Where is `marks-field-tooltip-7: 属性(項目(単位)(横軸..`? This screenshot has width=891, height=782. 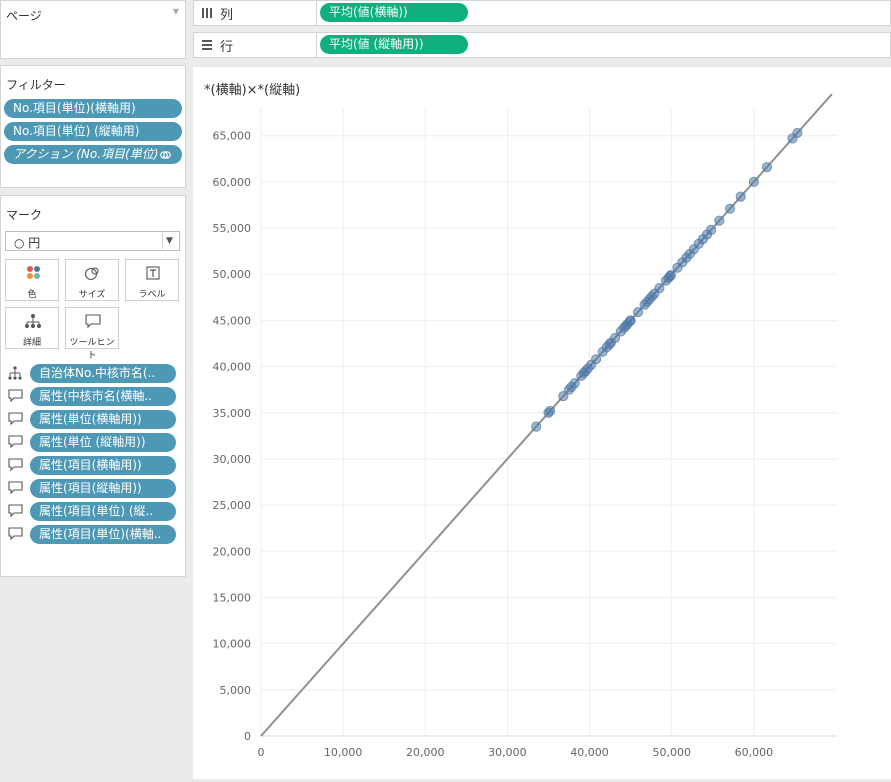 marks-field-tooltip-7: 属性(項目(単位)(横軸.. is located at coordinates (103, 534).